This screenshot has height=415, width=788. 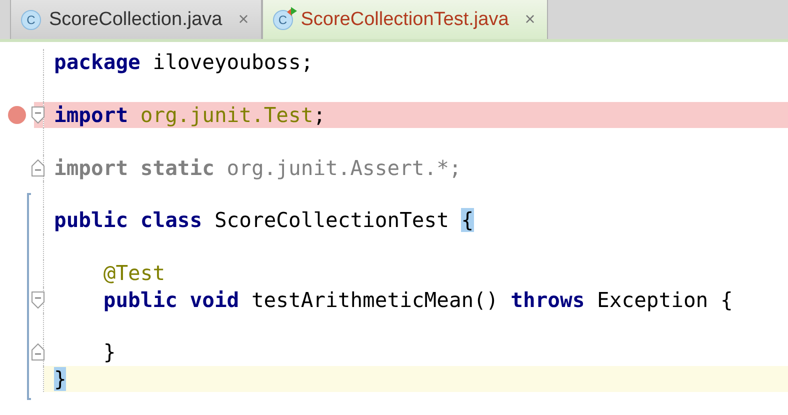 I want to click on package-name: org.junit.Test, so click(x=226, y=114).